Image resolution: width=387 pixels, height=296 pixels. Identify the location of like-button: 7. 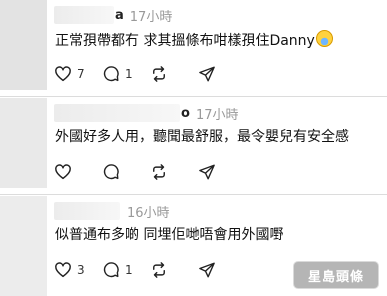
(78, 74).